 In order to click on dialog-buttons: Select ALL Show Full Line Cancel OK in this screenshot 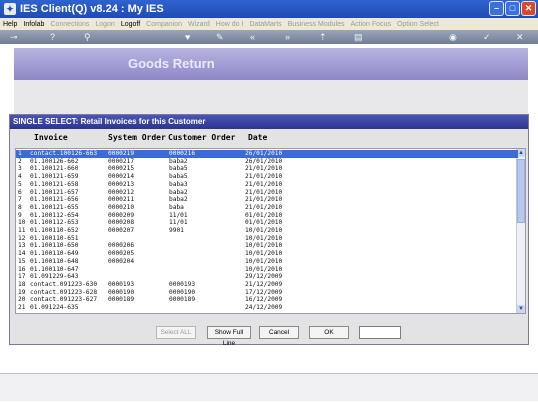, I will do `click(269, 336)`.